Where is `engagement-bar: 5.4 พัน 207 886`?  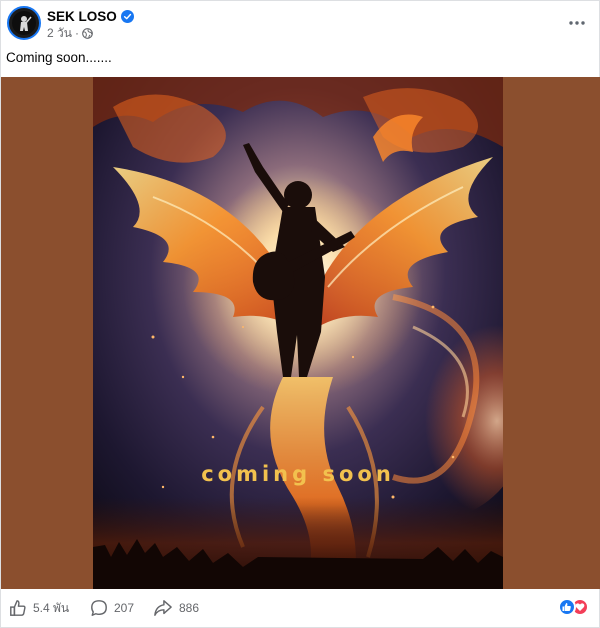
engagement-bar: 5.4 พัน 207 886 is located at coordinates (300, 608).